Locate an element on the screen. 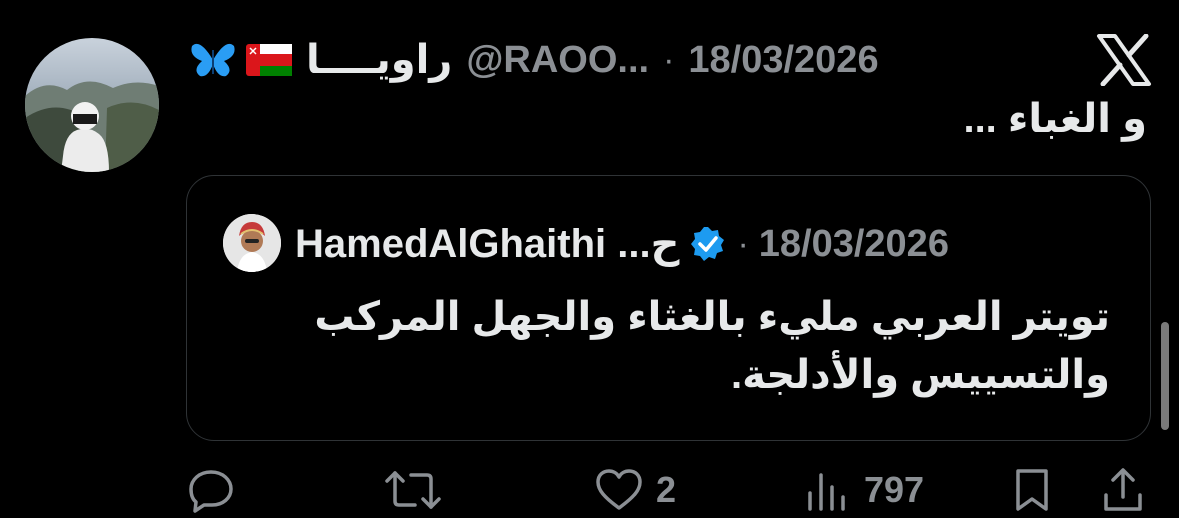  share-button is located at coordinates (1123, 490).